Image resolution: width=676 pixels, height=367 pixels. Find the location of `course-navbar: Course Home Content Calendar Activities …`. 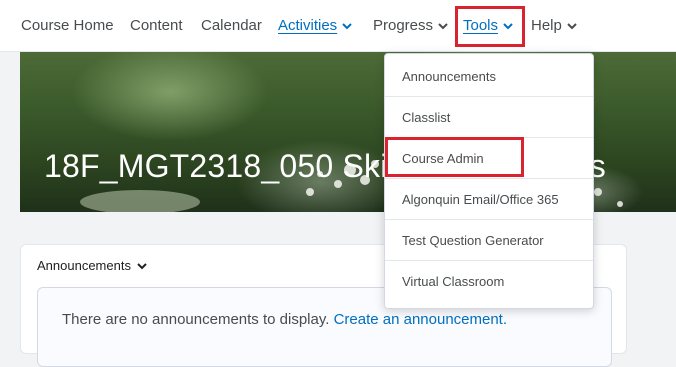

course-navbar: Course Home Content Calendar Activities … is located at coordinates (338, 26).